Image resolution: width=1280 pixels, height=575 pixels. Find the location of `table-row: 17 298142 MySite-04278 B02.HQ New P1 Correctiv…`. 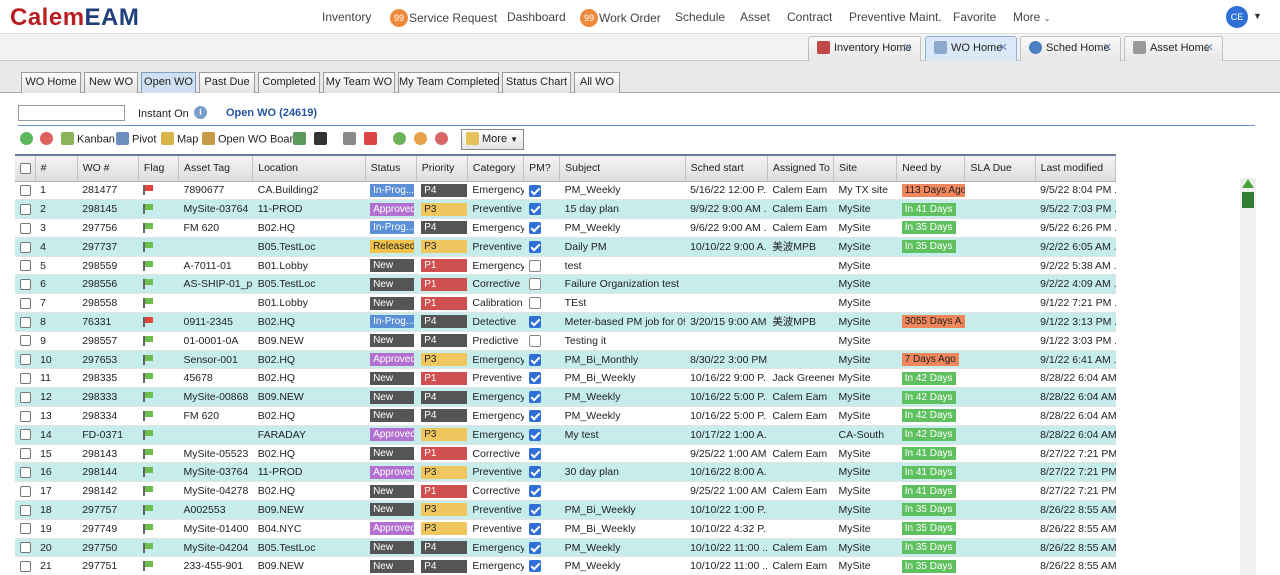

table-row: 17 298142 MySite-04278 B02.HQ New P1 Correctiv… is located at coordinates (565, 491).